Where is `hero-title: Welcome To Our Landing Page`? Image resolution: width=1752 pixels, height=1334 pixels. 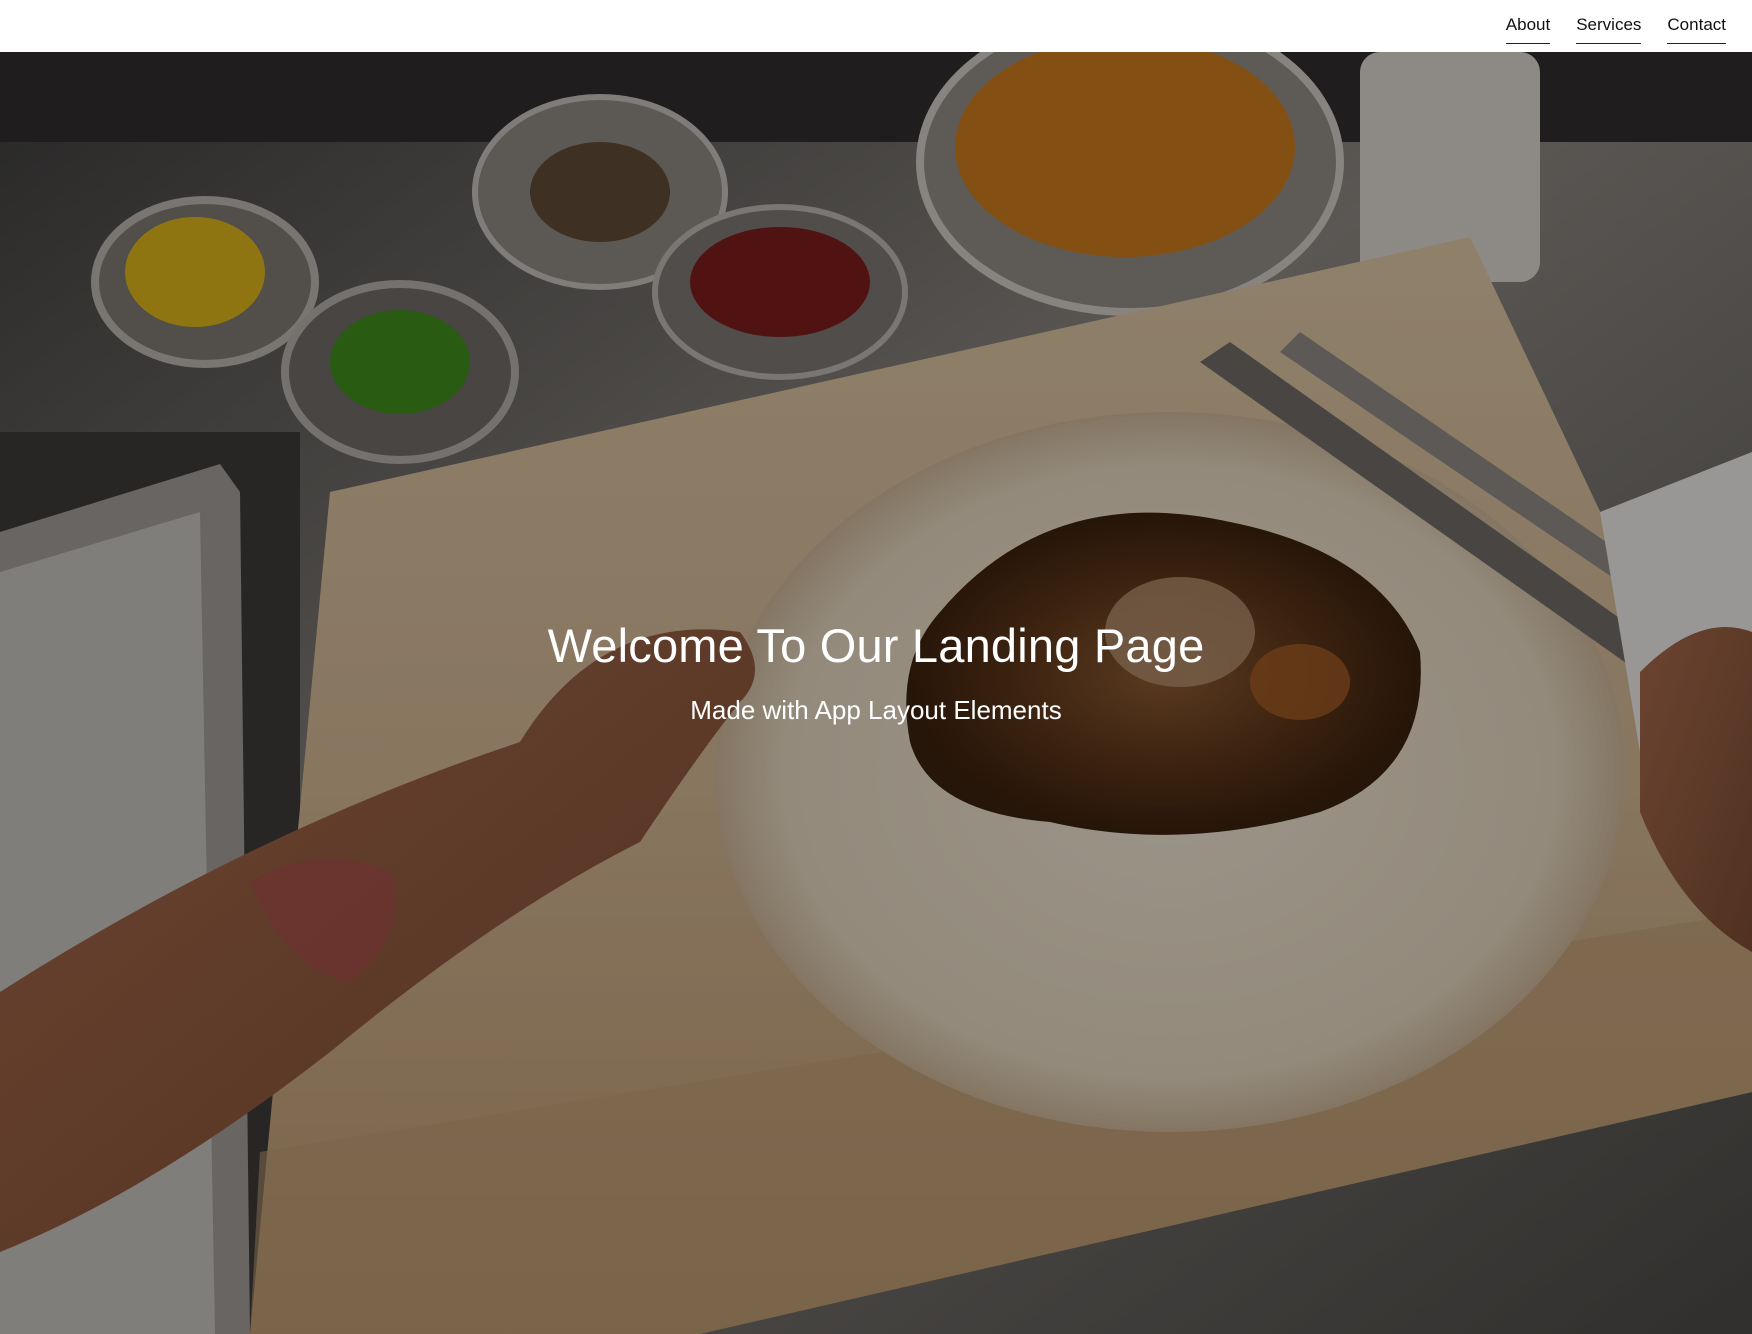
hero-title: Welcome To Our Landing Page is located at coordinates (876, 645).